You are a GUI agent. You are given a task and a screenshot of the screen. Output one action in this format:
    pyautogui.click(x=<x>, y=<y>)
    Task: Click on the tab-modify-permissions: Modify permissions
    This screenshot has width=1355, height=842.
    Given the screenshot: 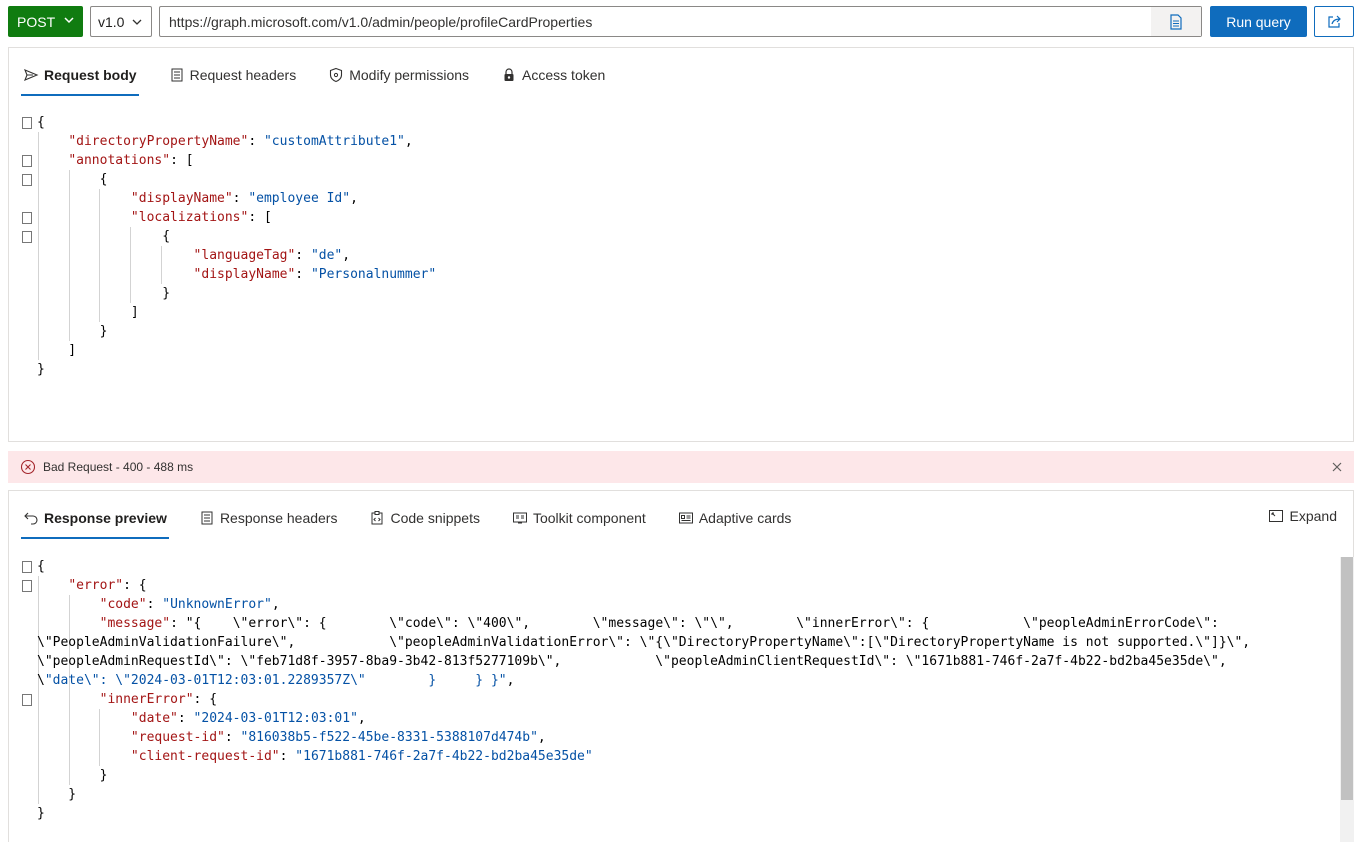 What is the action you would take?
    pyautogui.click(x=398, y=75)
    